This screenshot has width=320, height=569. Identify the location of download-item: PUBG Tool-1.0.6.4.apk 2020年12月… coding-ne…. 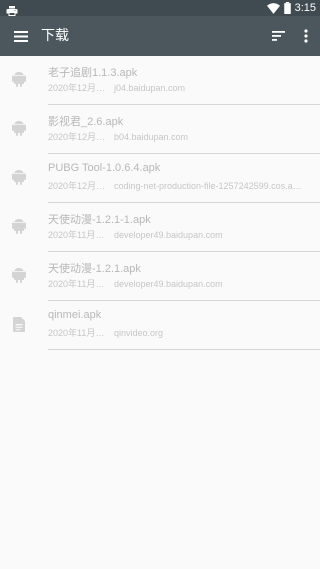
(160, 178).